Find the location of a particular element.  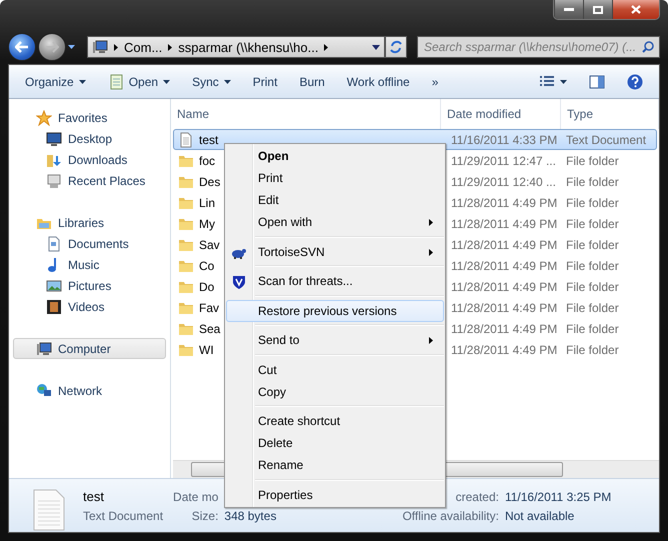

file-name: My is located at coordinates (207, 223).